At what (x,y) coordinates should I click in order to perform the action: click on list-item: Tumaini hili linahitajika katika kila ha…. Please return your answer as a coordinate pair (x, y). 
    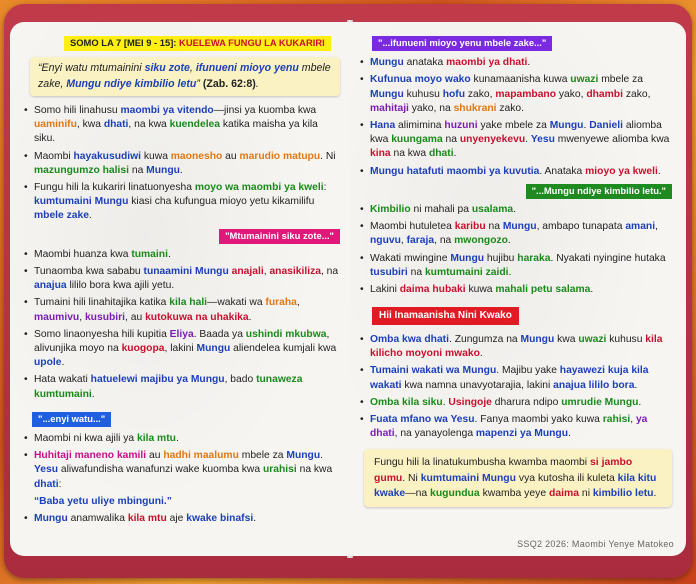
    Looking at the image, I should click on (182, 310).